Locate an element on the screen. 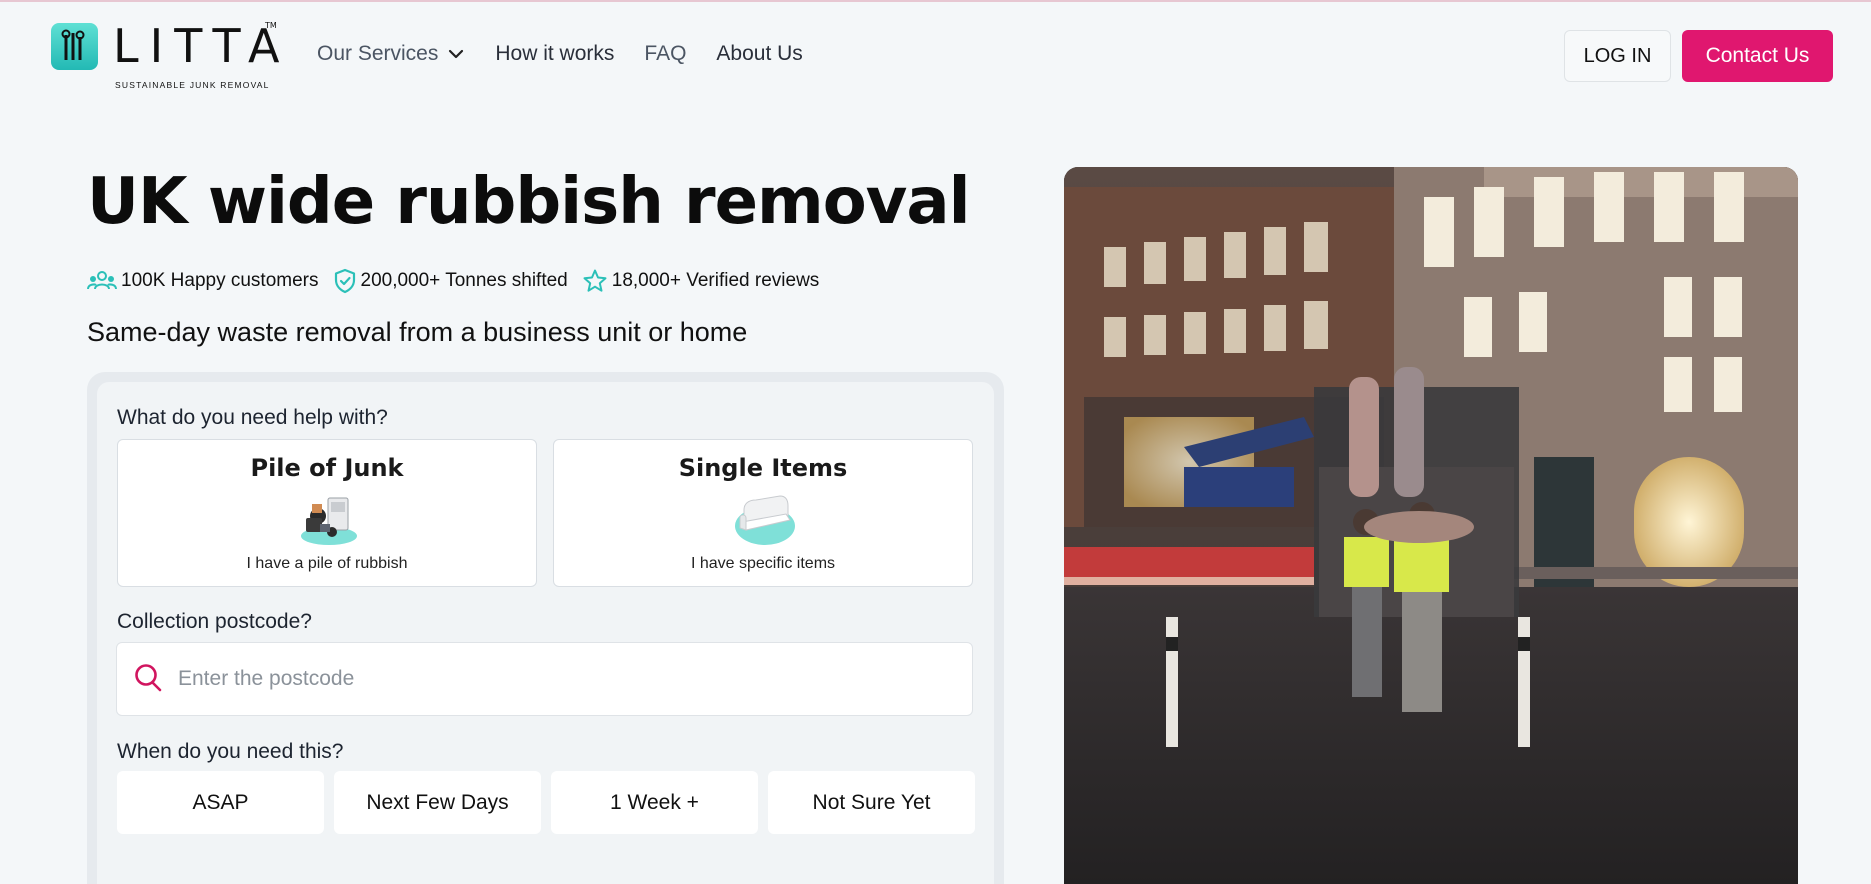  sofa-illustration is located at coordinates (765, 517).